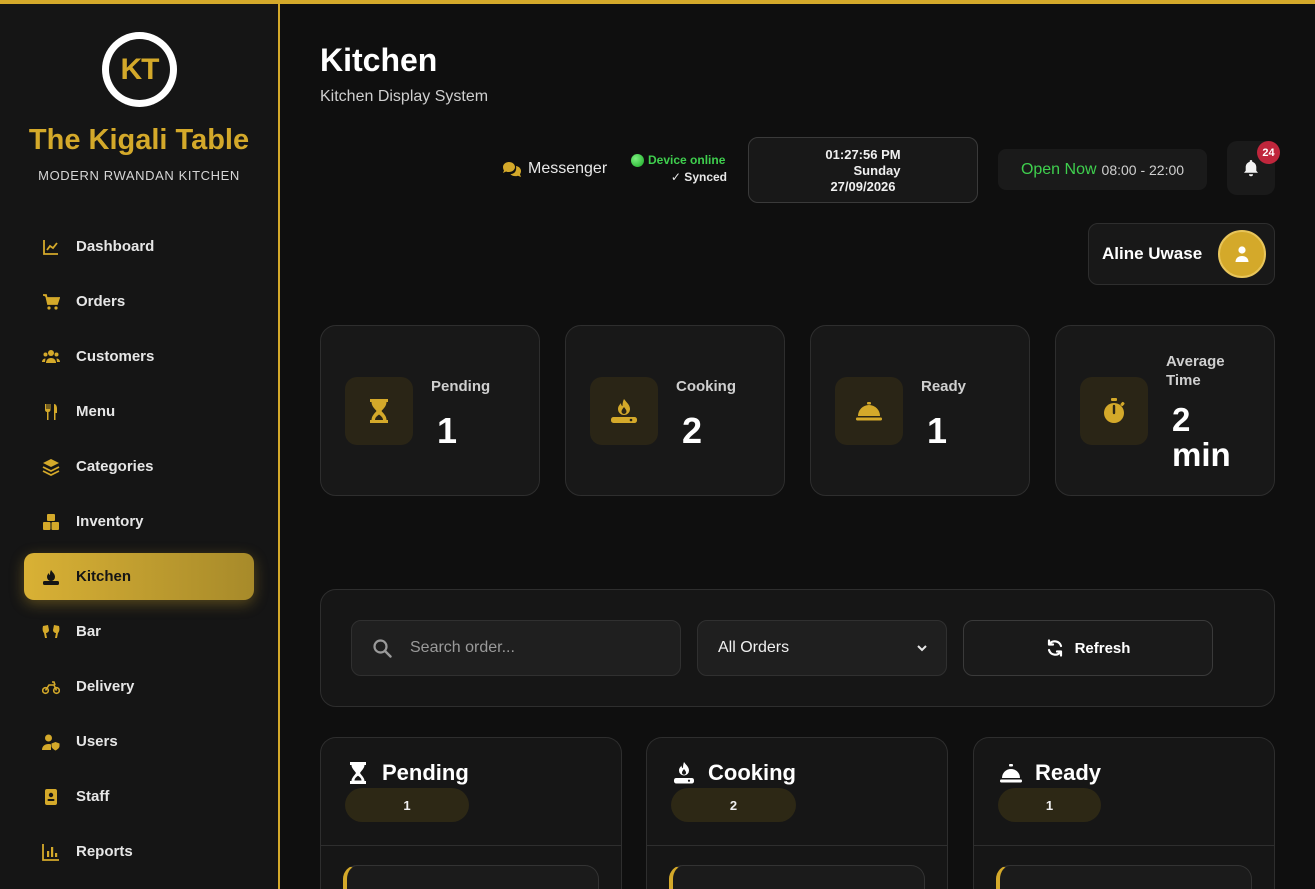 The image size is (1315, 889). What do you see at coordinates (944, 386) in the screenshot?
I see `stat-label: Ready` at bounding box center [944, 386].